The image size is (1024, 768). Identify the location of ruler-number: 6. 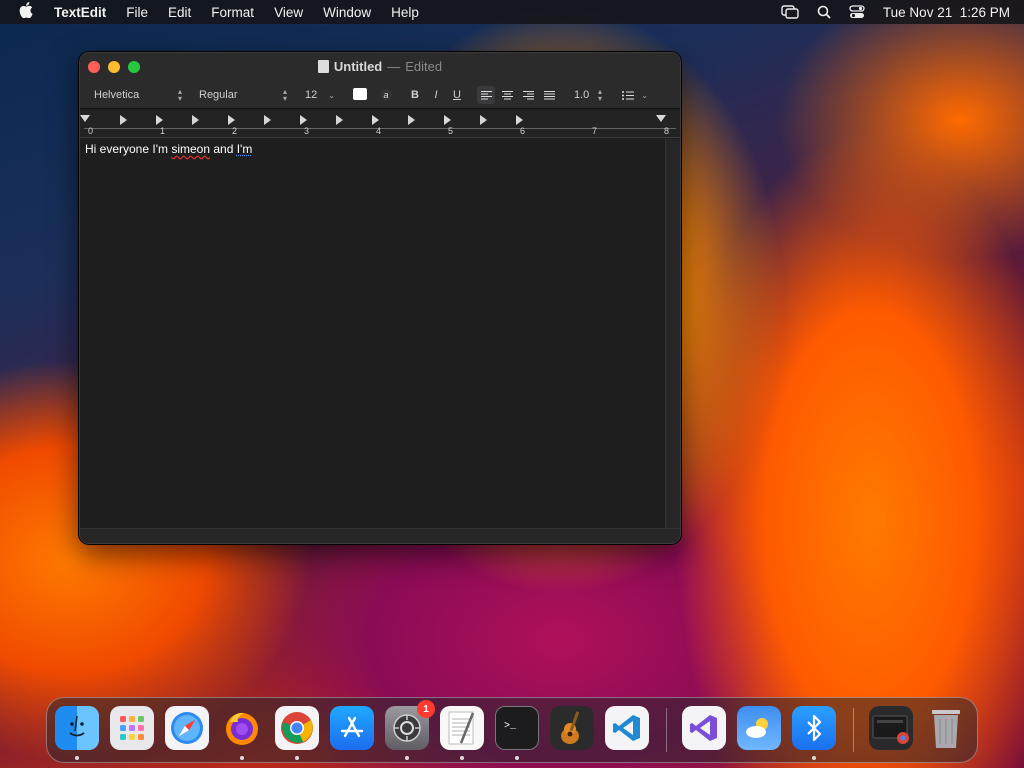
(523, 131).